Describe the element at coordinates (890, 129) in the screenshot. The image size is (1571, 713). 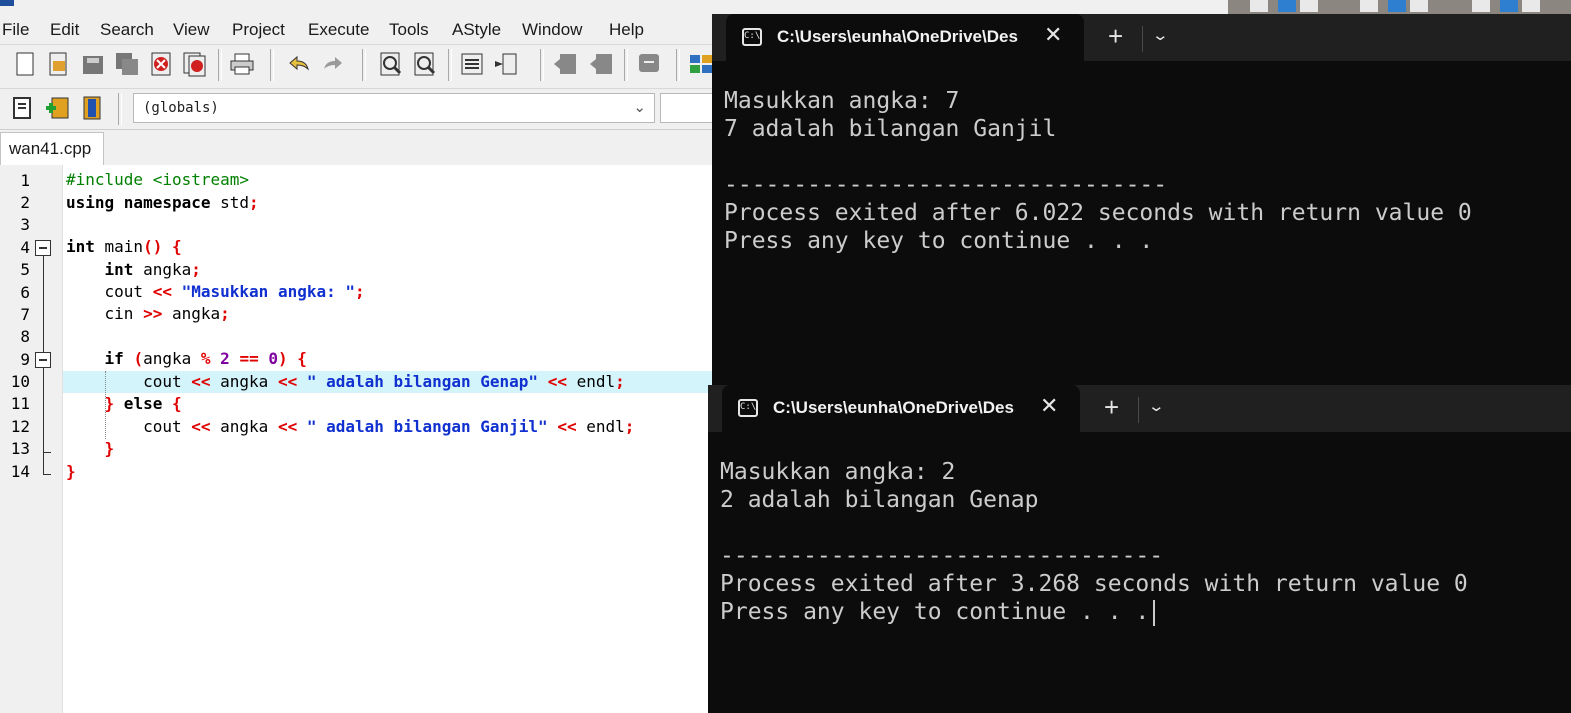
I see `terminal-output-line: 7 adalah bilangan Ganjil` at that location.